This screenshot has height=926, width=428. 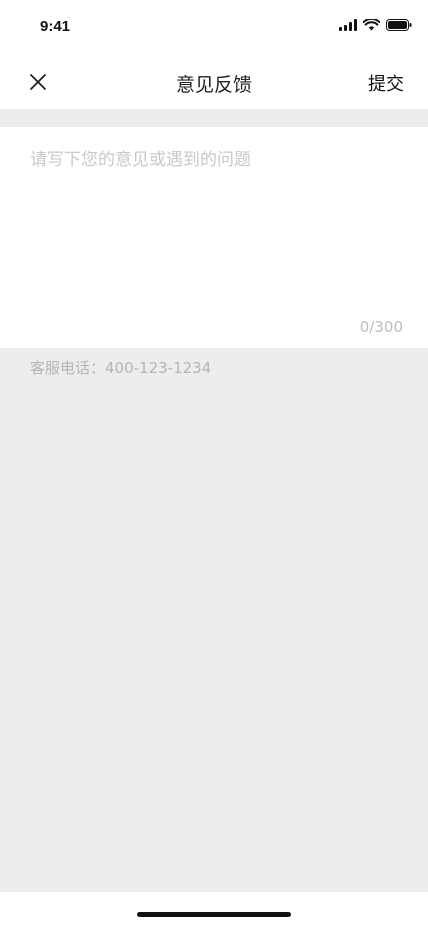 I want to click on page-title: 意见反馈, so click(x=213, y=85).